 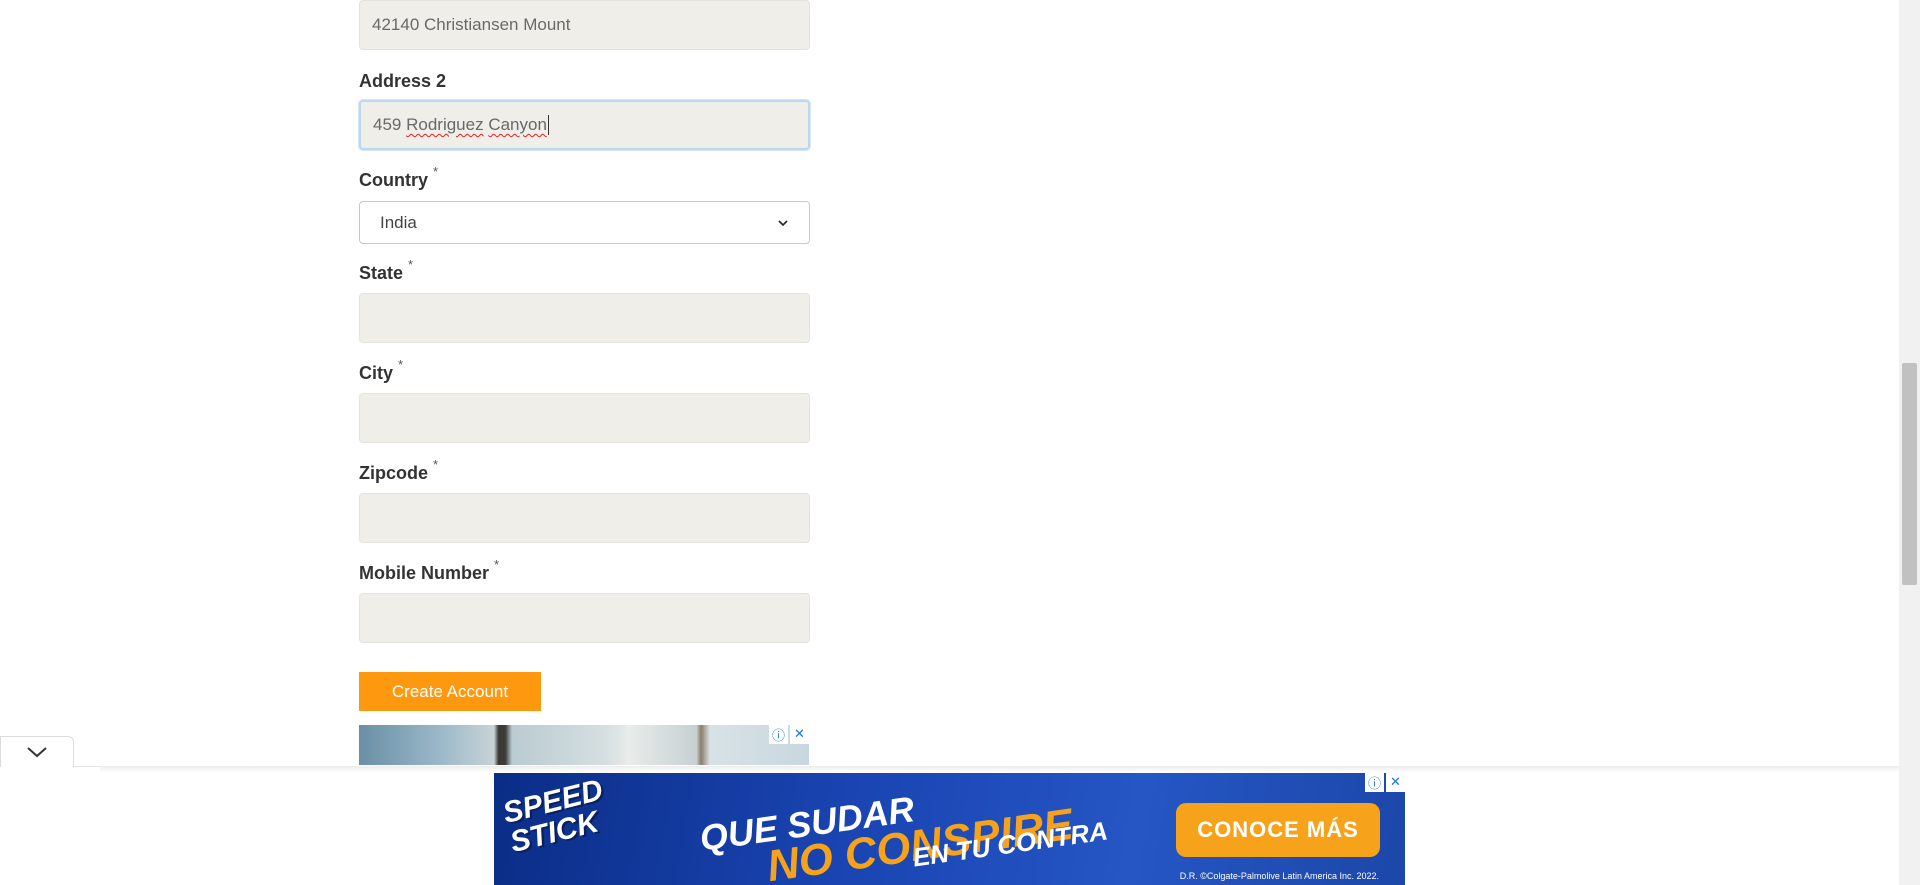 What do you see at coordinates (403, 81) in the screenshot?
I see `address2-label: Address 2` at bounding box center [403, 81].